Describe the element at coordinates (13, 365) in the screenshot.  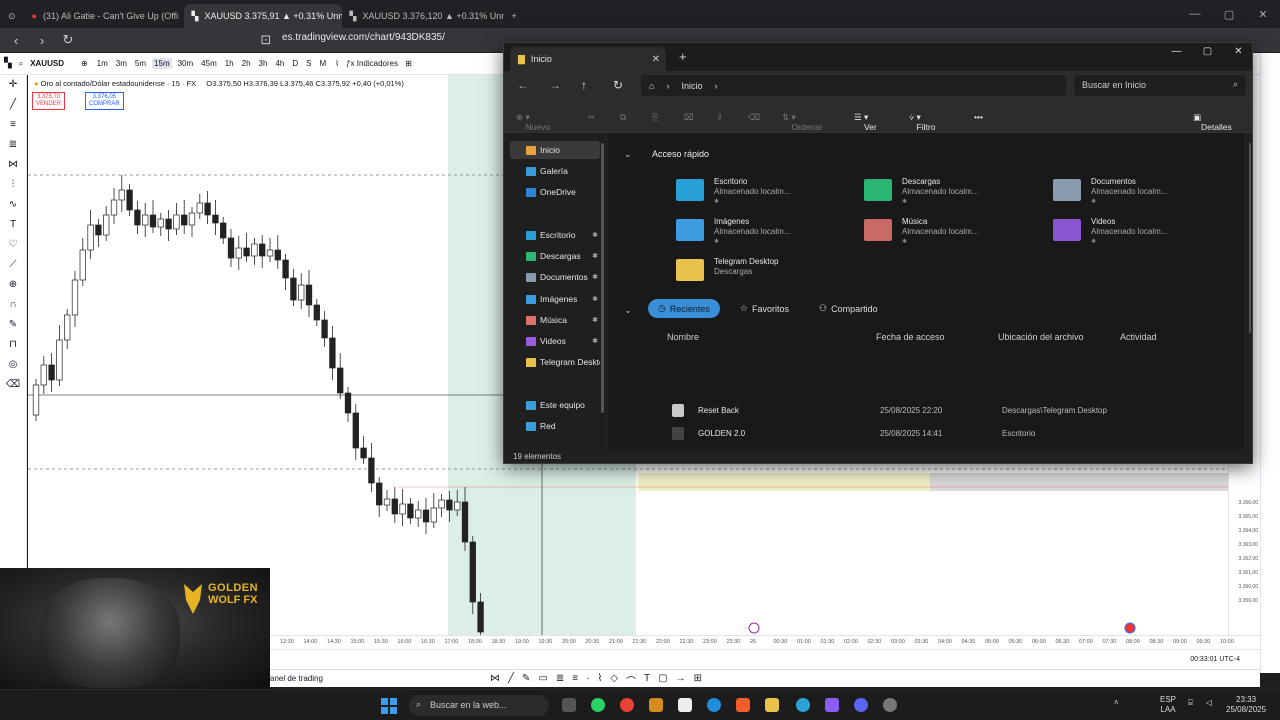
I see `eye-icon: ◎` at that location.